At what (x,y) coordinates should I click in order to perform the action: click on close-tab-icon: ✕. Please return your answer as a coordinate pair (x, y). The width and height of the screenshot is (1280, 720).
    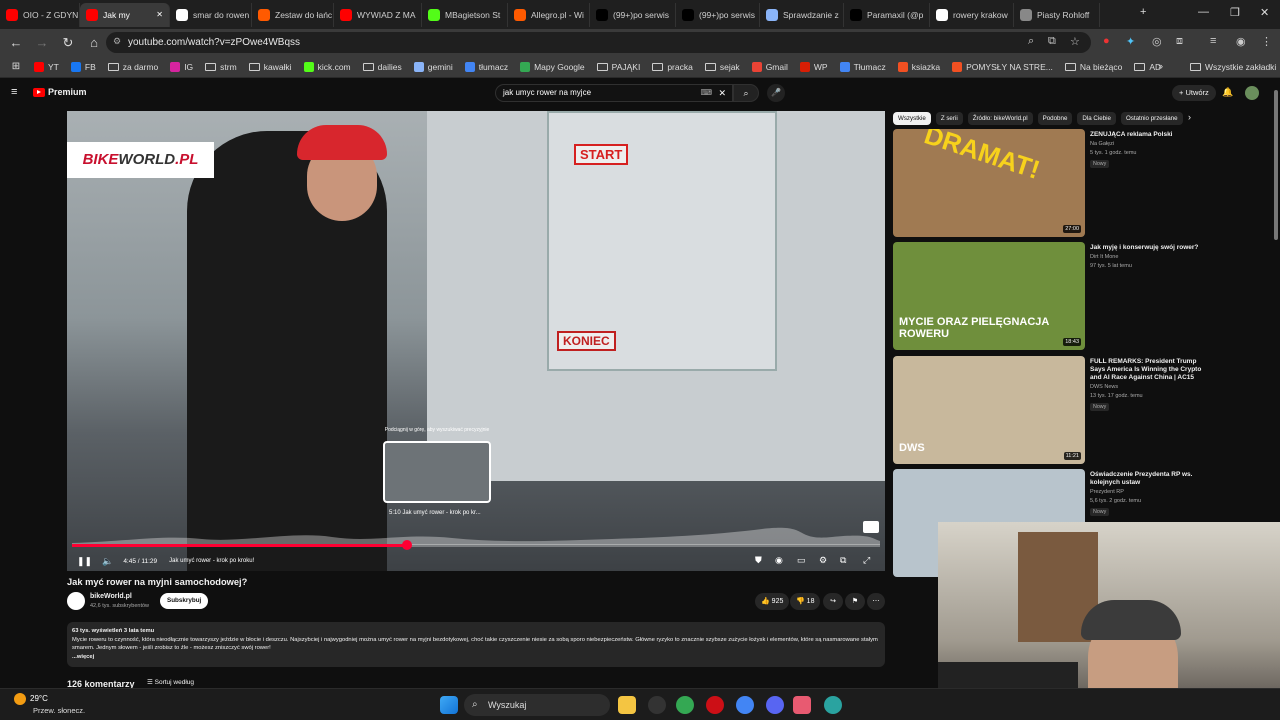
    Looking at the image, I should click on (159, 14).